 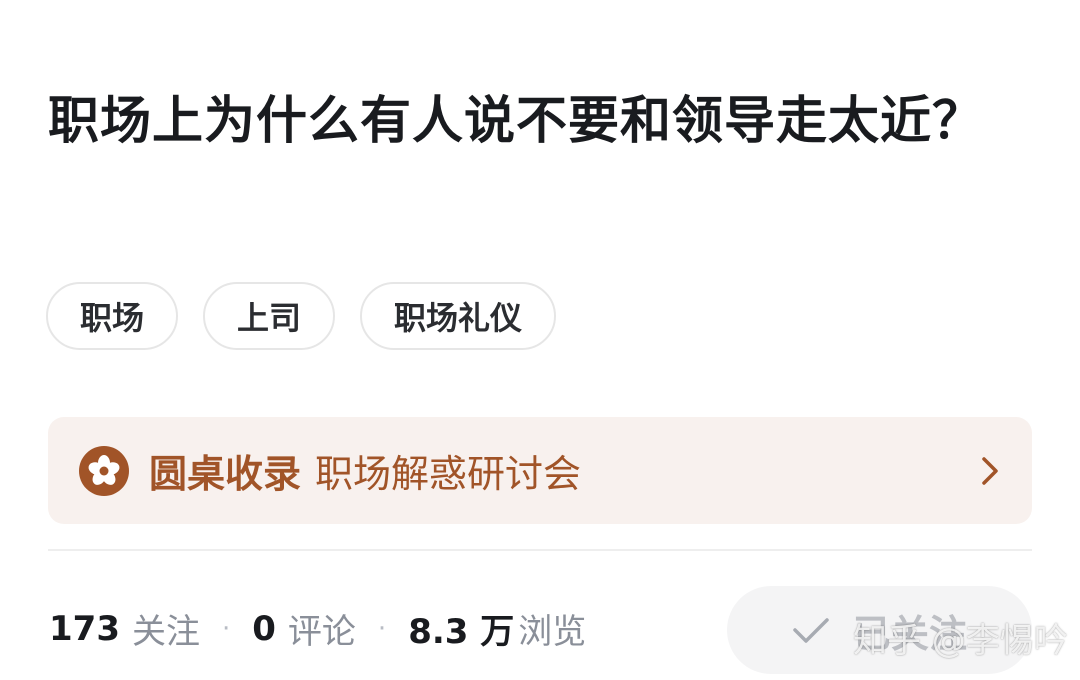 What do you see at coordinates (461, 632) in the screenshot?
I see `views-count: 8.3 万` at bounding box center [461, 632].